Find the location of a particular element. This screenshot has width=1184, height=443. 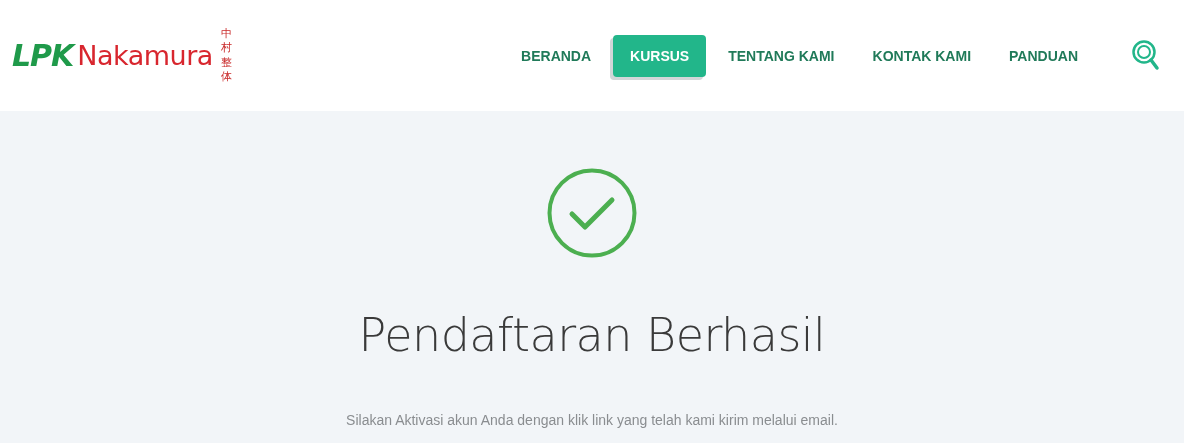

logo-prefix: LPK is located at coordinates (43, 55).